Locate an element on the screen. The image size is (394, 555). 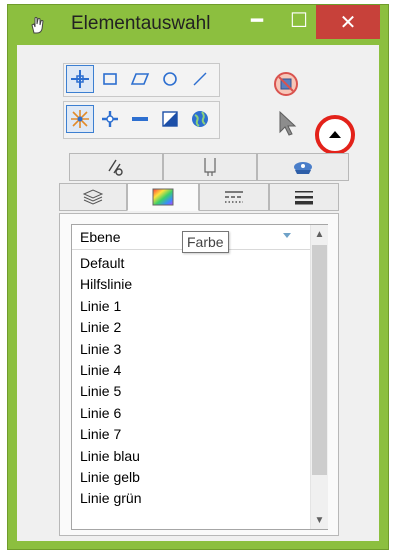
selection-method-toolbar is located at coordinates (141, 80).